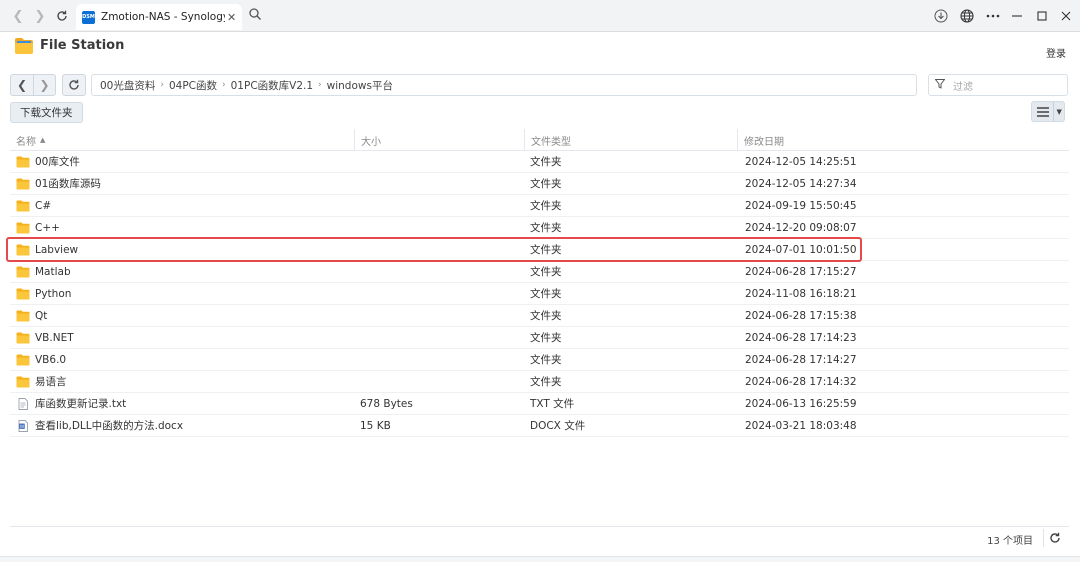 The width and height of the screenshot is (1080, 562). I want to click on forward-icon: ❯, so click(40, 16).